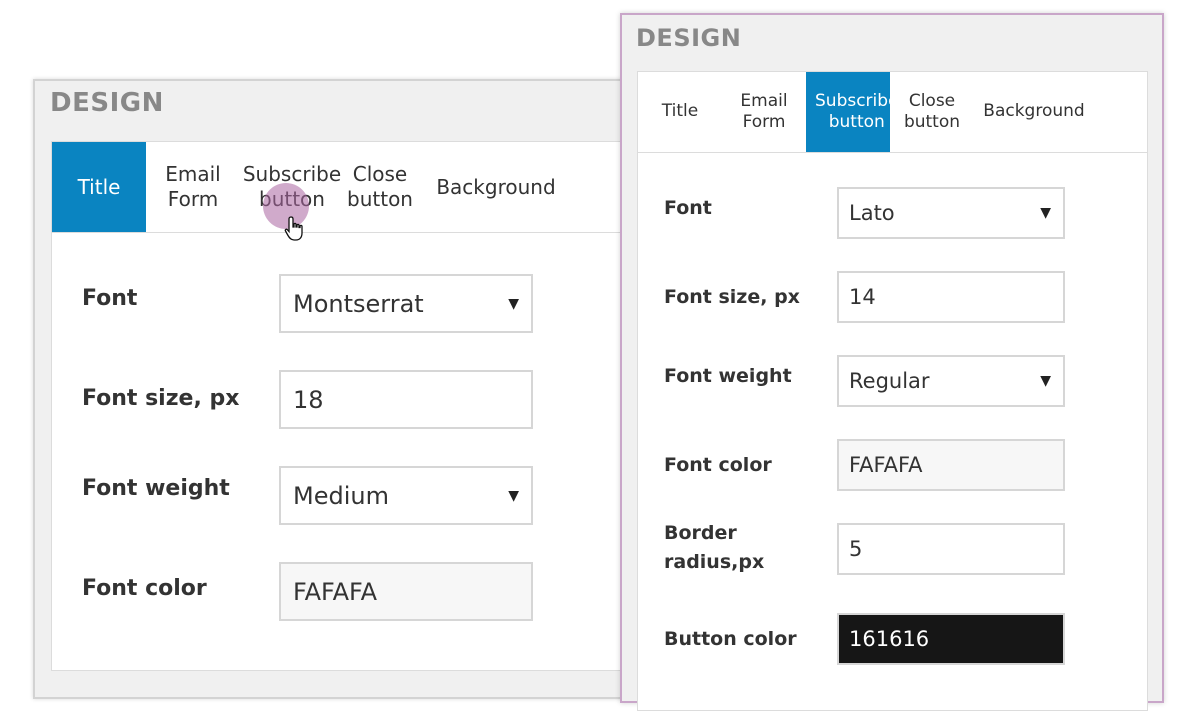 Image resolution: width=1200 pixels, height=711 pixels. I want to click on font-weight-select: Medium ▼, so click(406, 495).